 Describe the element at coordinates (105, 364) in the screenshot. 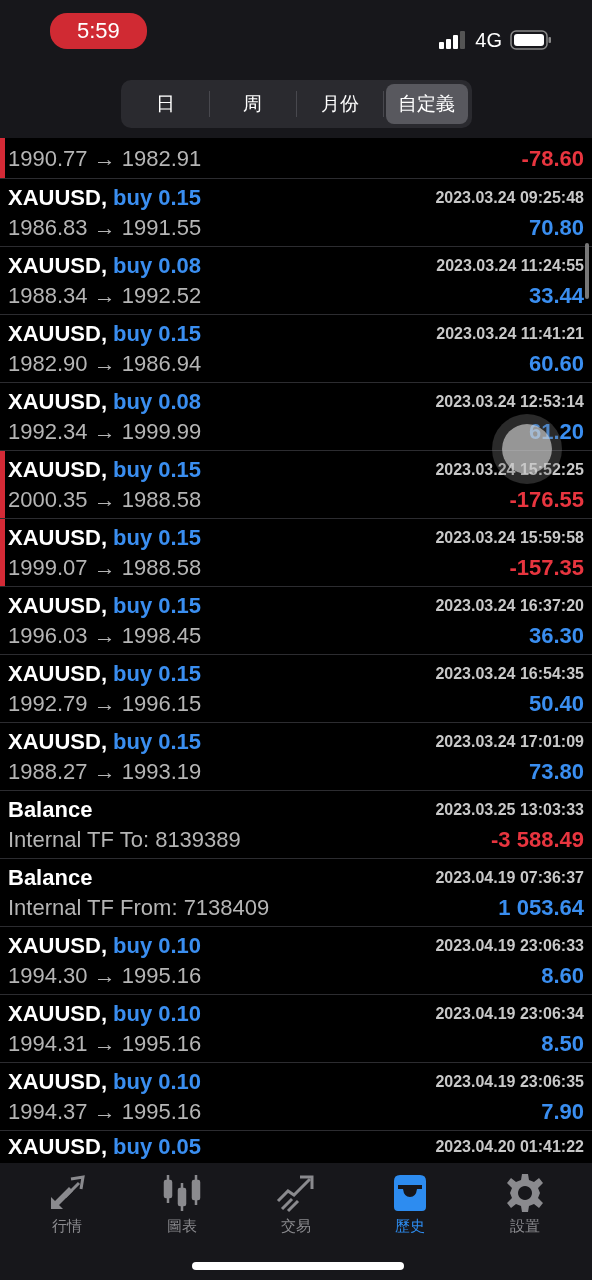

I see `price-range: 1982.90 → 1986.94` at that location.